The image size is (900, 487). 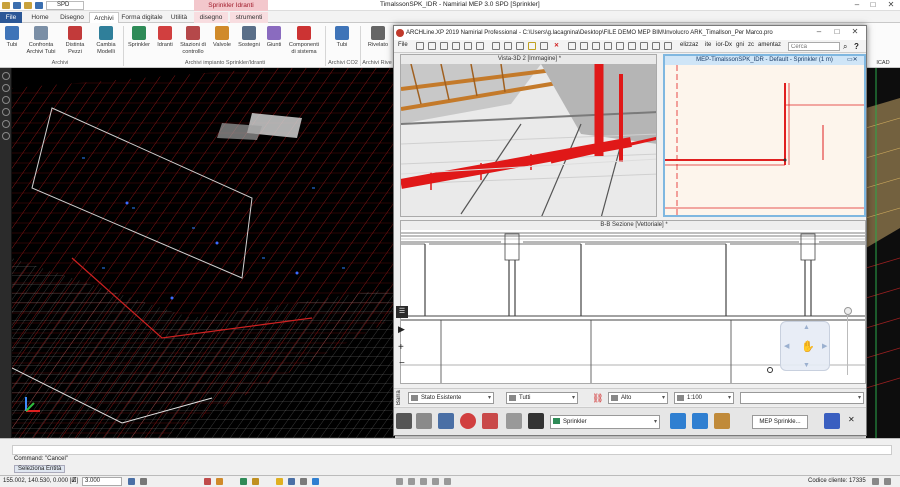 I want to click on link-icon: ⛓, so click(x=597, y=398).